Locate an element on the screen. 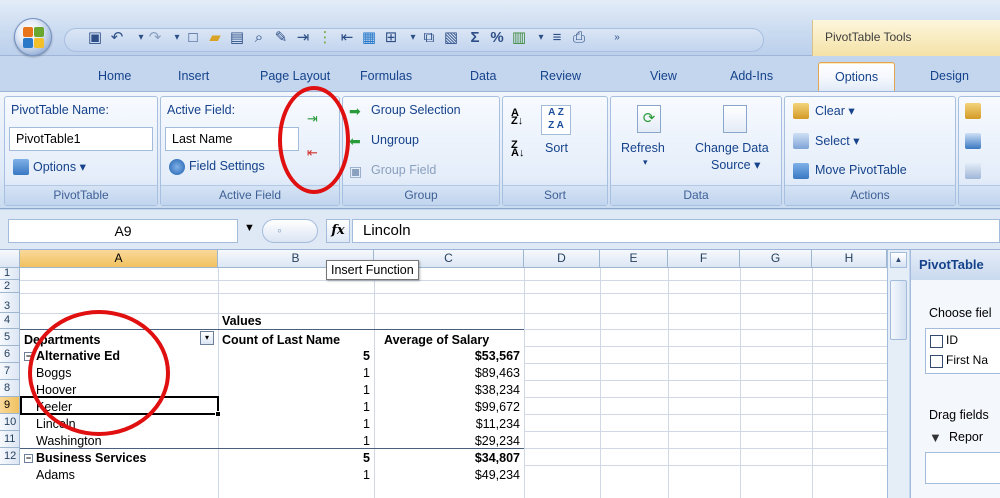  sort-button: Sort is located at coordinates (556, 148).